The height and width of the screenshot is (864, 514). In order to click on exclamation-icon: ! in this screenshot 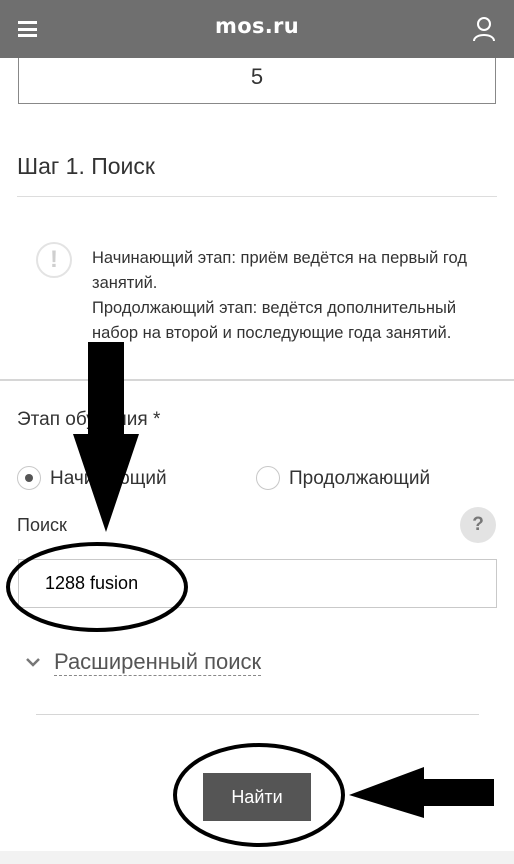, I will do `click(54, 260)`.